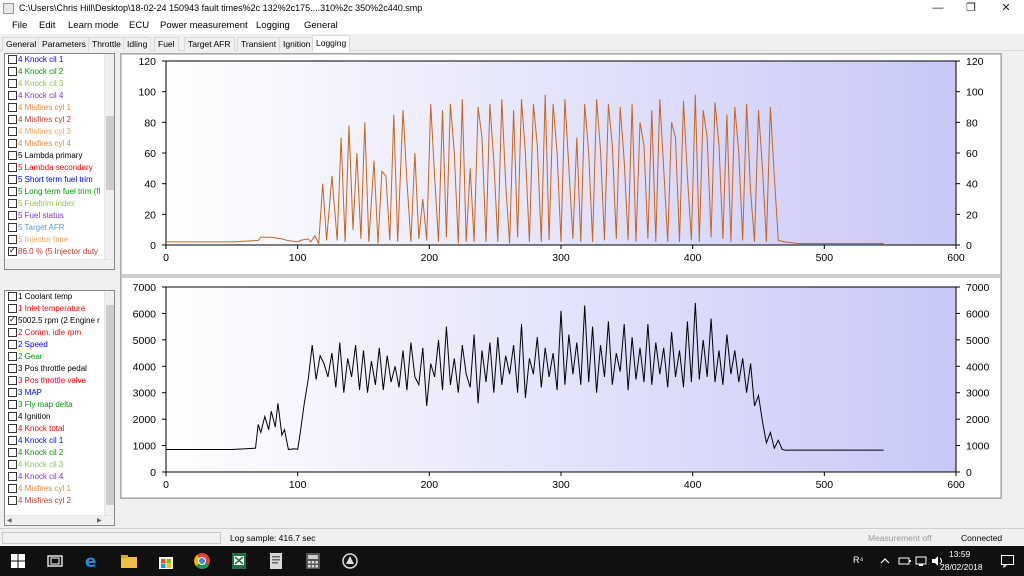 The height and width of the screenshot is (576, 1024). Describe the element at coordinates (55, 321) in the screenshot. I see `channel-row: 5002.5 rpm (2 Engine r` at that location.